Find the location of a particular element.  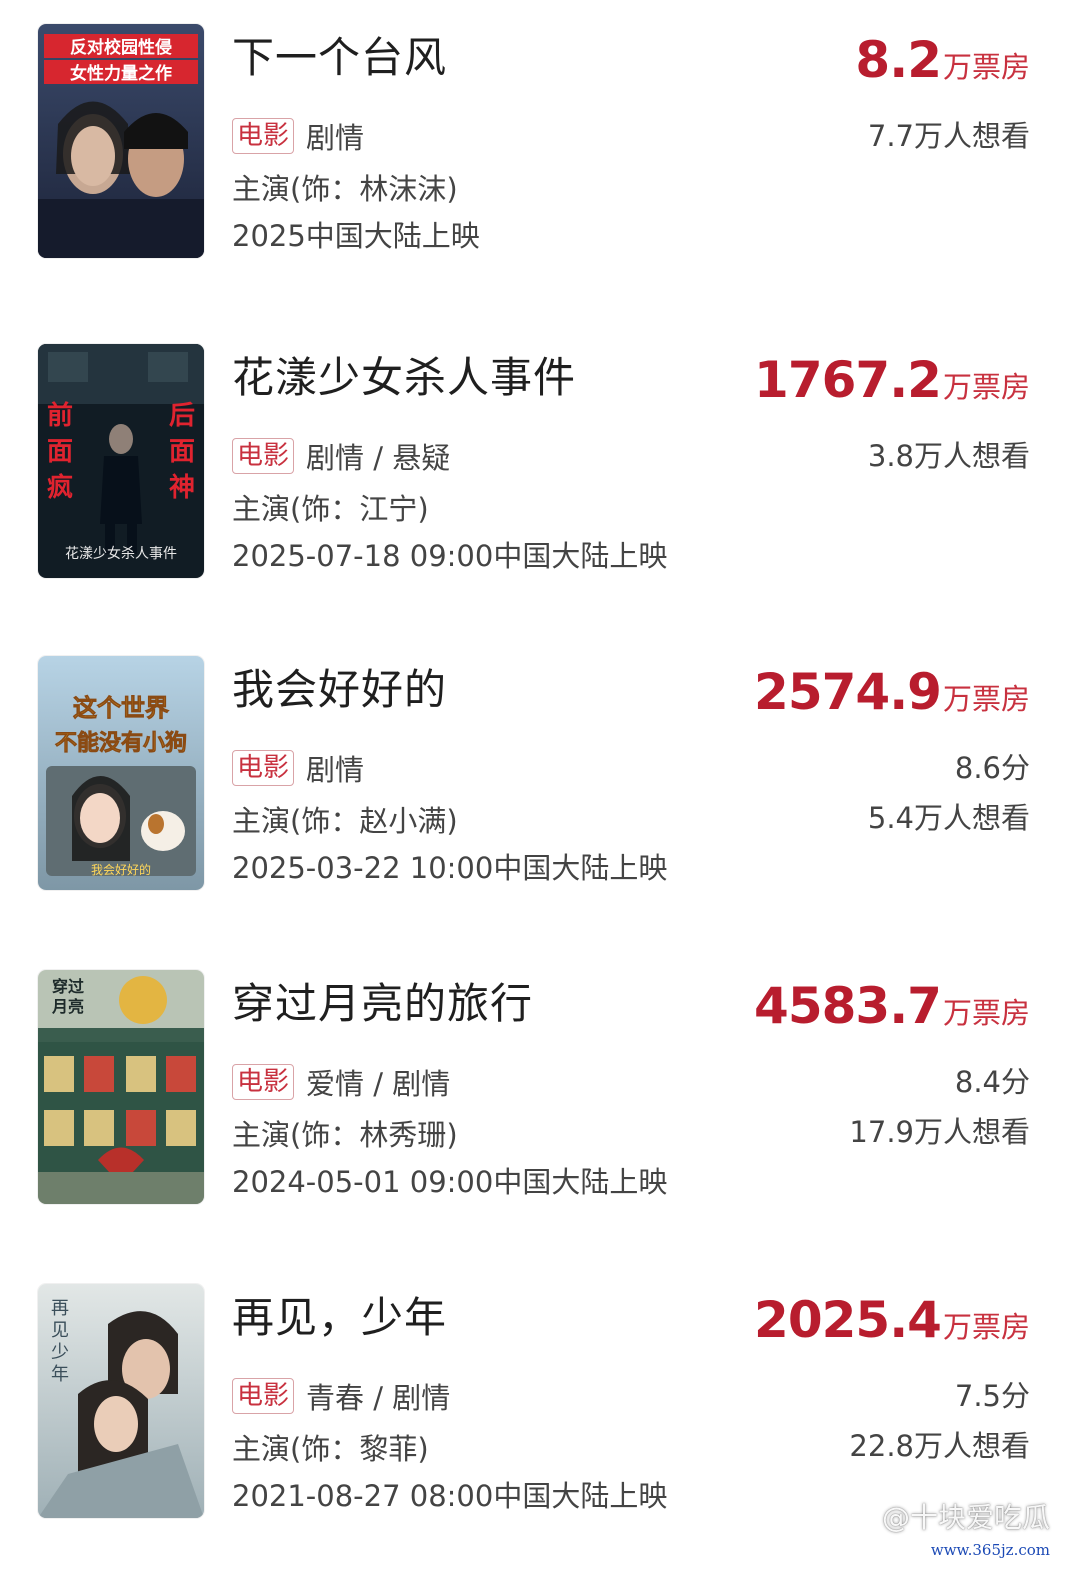

svg-text: 神 is located at coordinates (182, 488).